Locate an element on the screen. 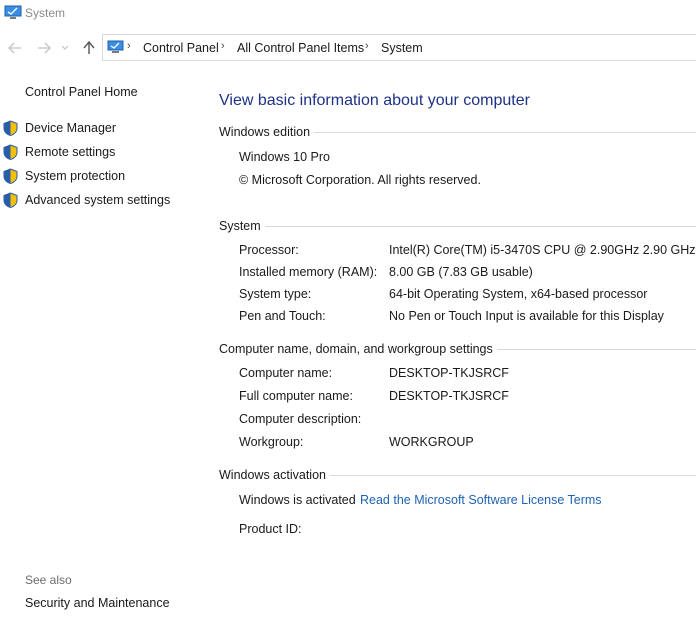 This screenshot has width=696, height=619. title-bar: System is located at coordinates (348, 13).